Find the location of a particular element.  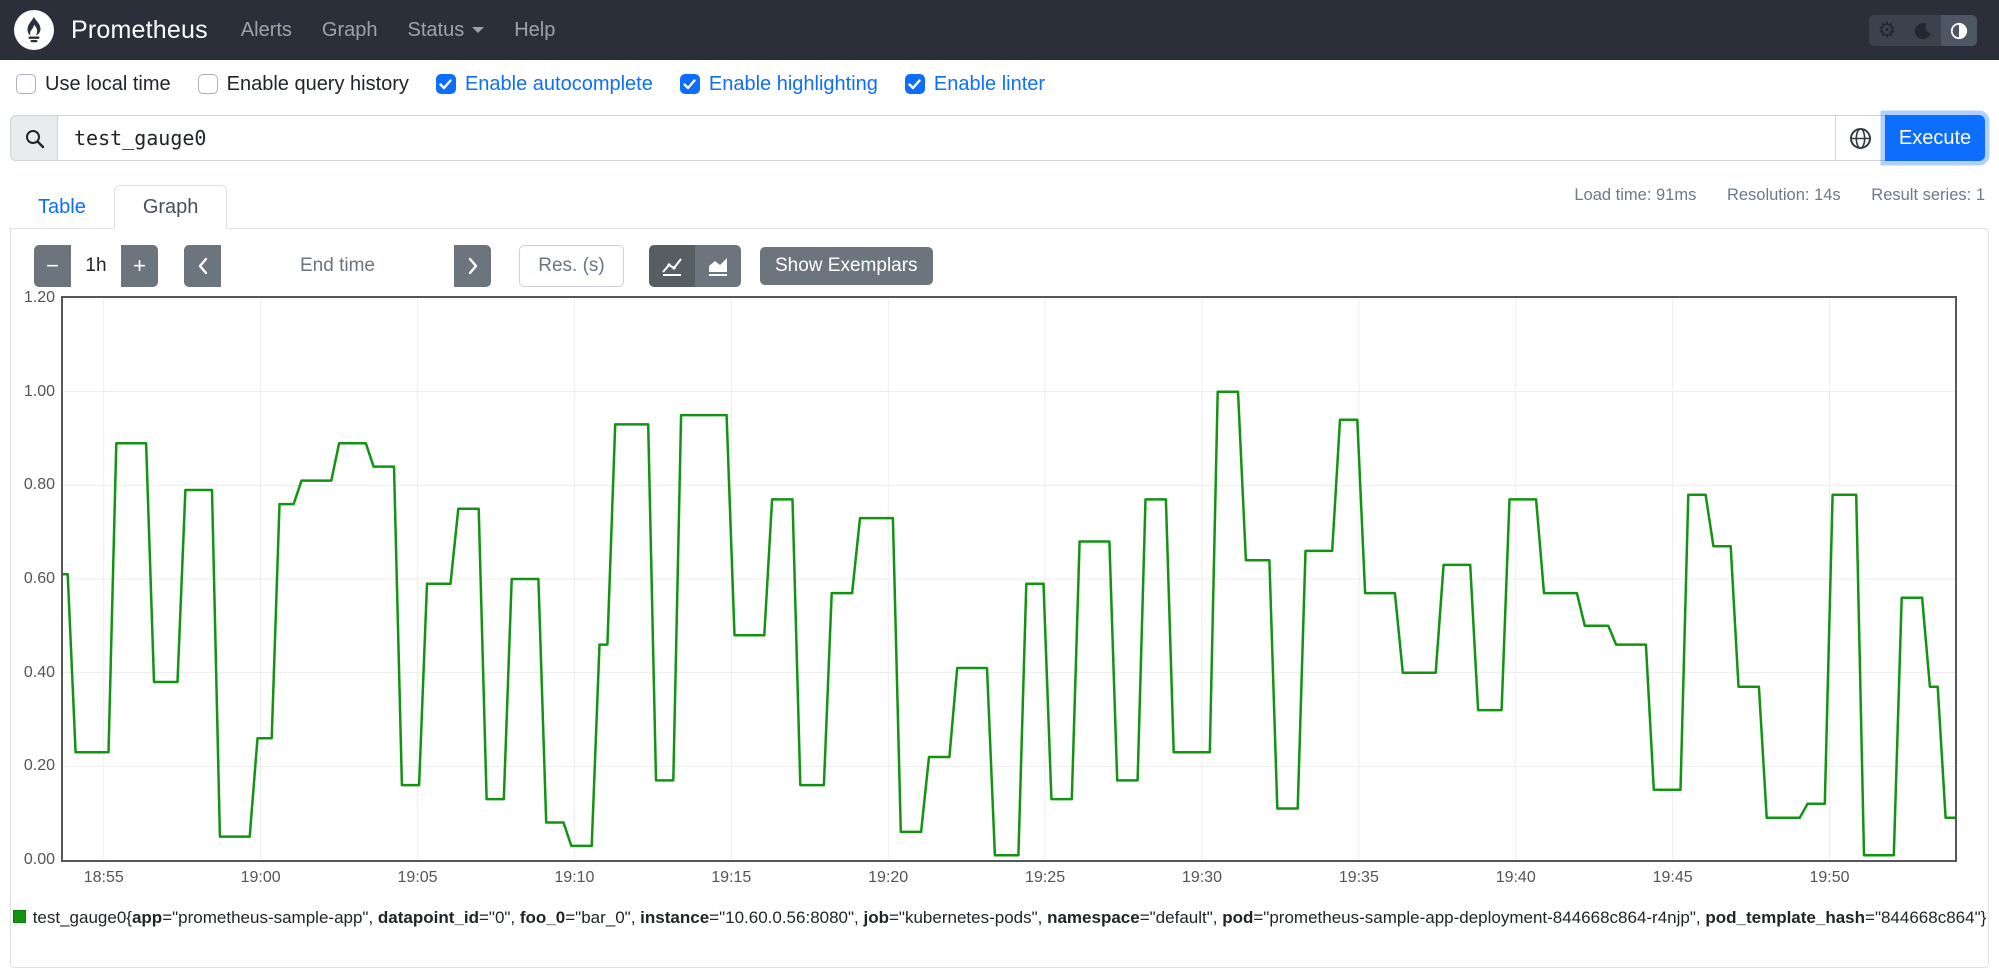

option-checkbox-enable-highlighting: Enable highlighting is located at coordinates (778, 84).